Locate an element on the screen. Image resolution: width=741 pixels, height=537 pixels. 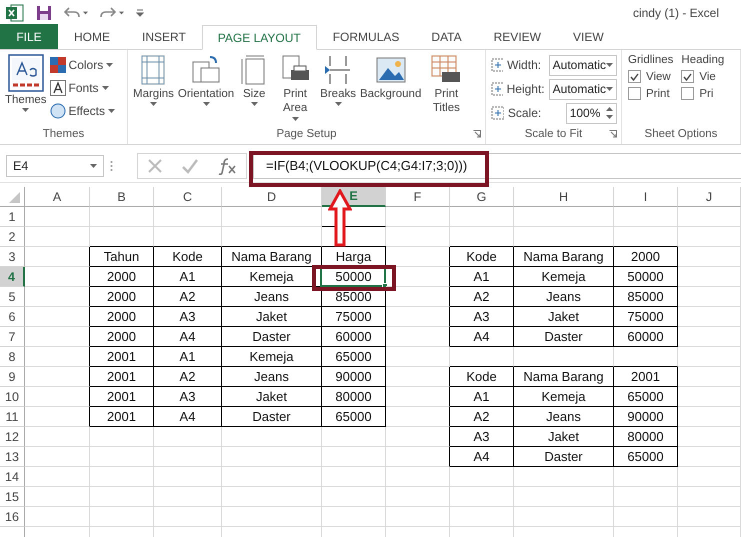
row-header: 11 is located at coordinates (12, 417).